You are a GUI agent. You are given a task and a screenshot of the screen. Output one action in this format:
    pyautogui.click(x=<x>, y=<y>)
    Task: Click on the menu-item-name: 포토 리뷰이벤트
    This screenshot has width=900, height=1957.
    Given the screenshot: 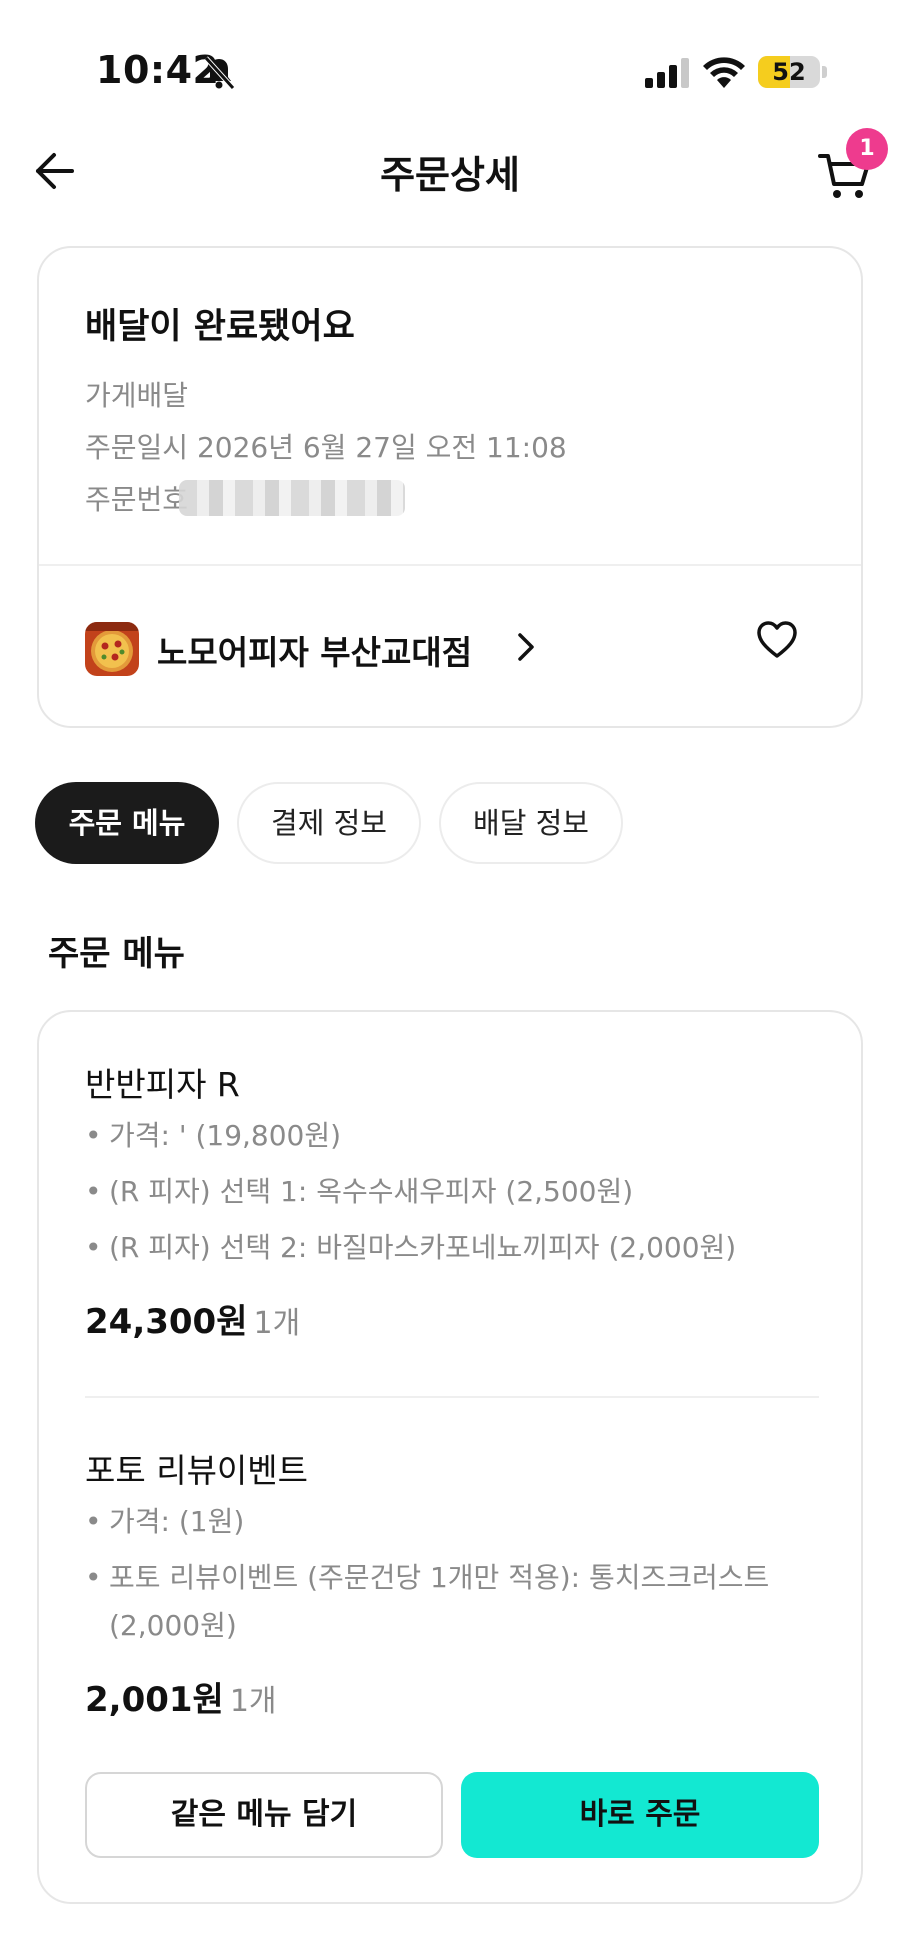 What is the action you would take?
    pyautogui.click(x=197, y=1470)
    